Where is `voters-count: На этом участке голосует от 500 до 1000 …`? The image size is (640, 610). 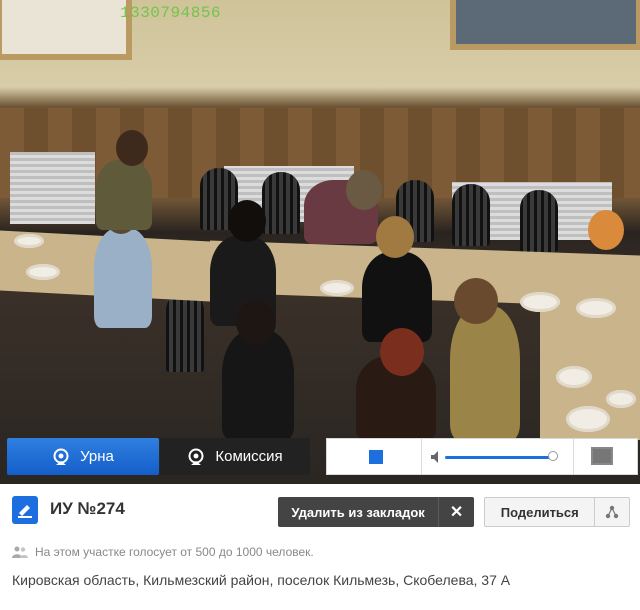
voters-count: На этом участке голосует от 500 до 1000 … is located at coordinates (163, 552).